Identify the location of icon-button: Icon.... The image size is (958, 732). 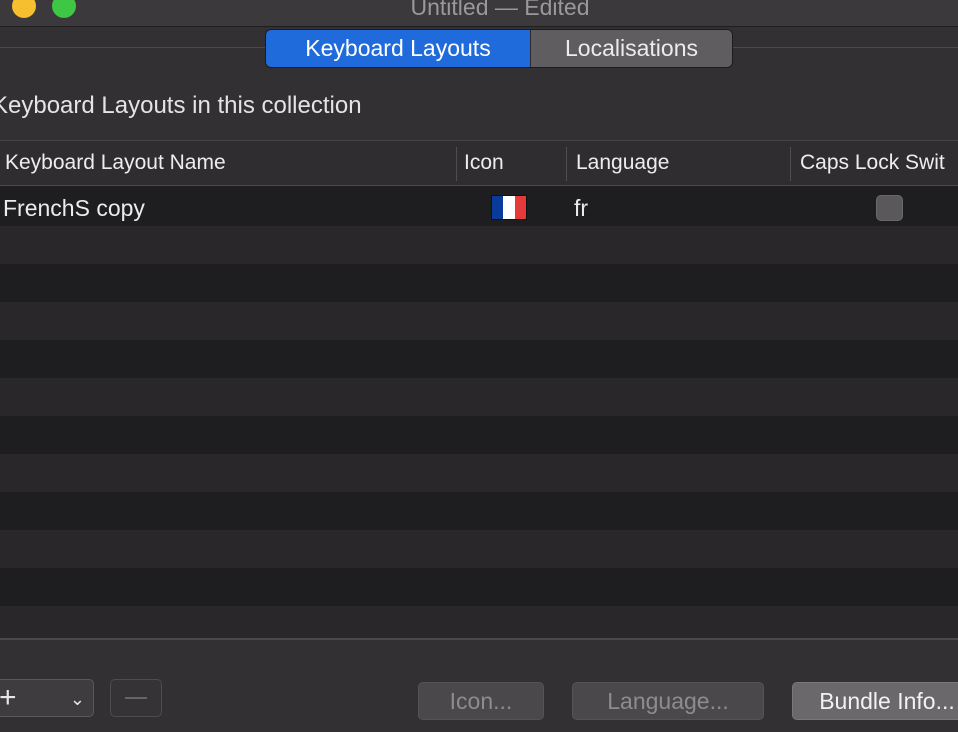
(481, 701).